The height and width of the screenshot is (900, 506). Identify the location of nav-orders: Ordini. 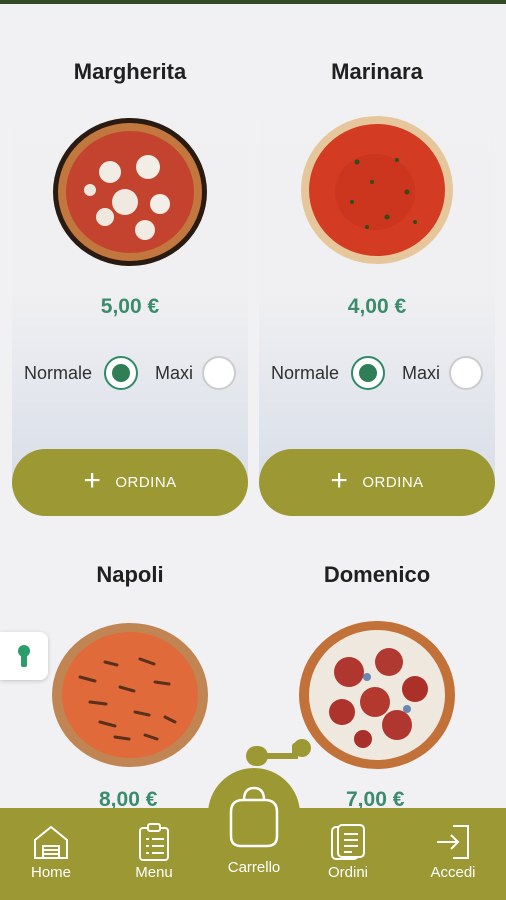
(348, 851).